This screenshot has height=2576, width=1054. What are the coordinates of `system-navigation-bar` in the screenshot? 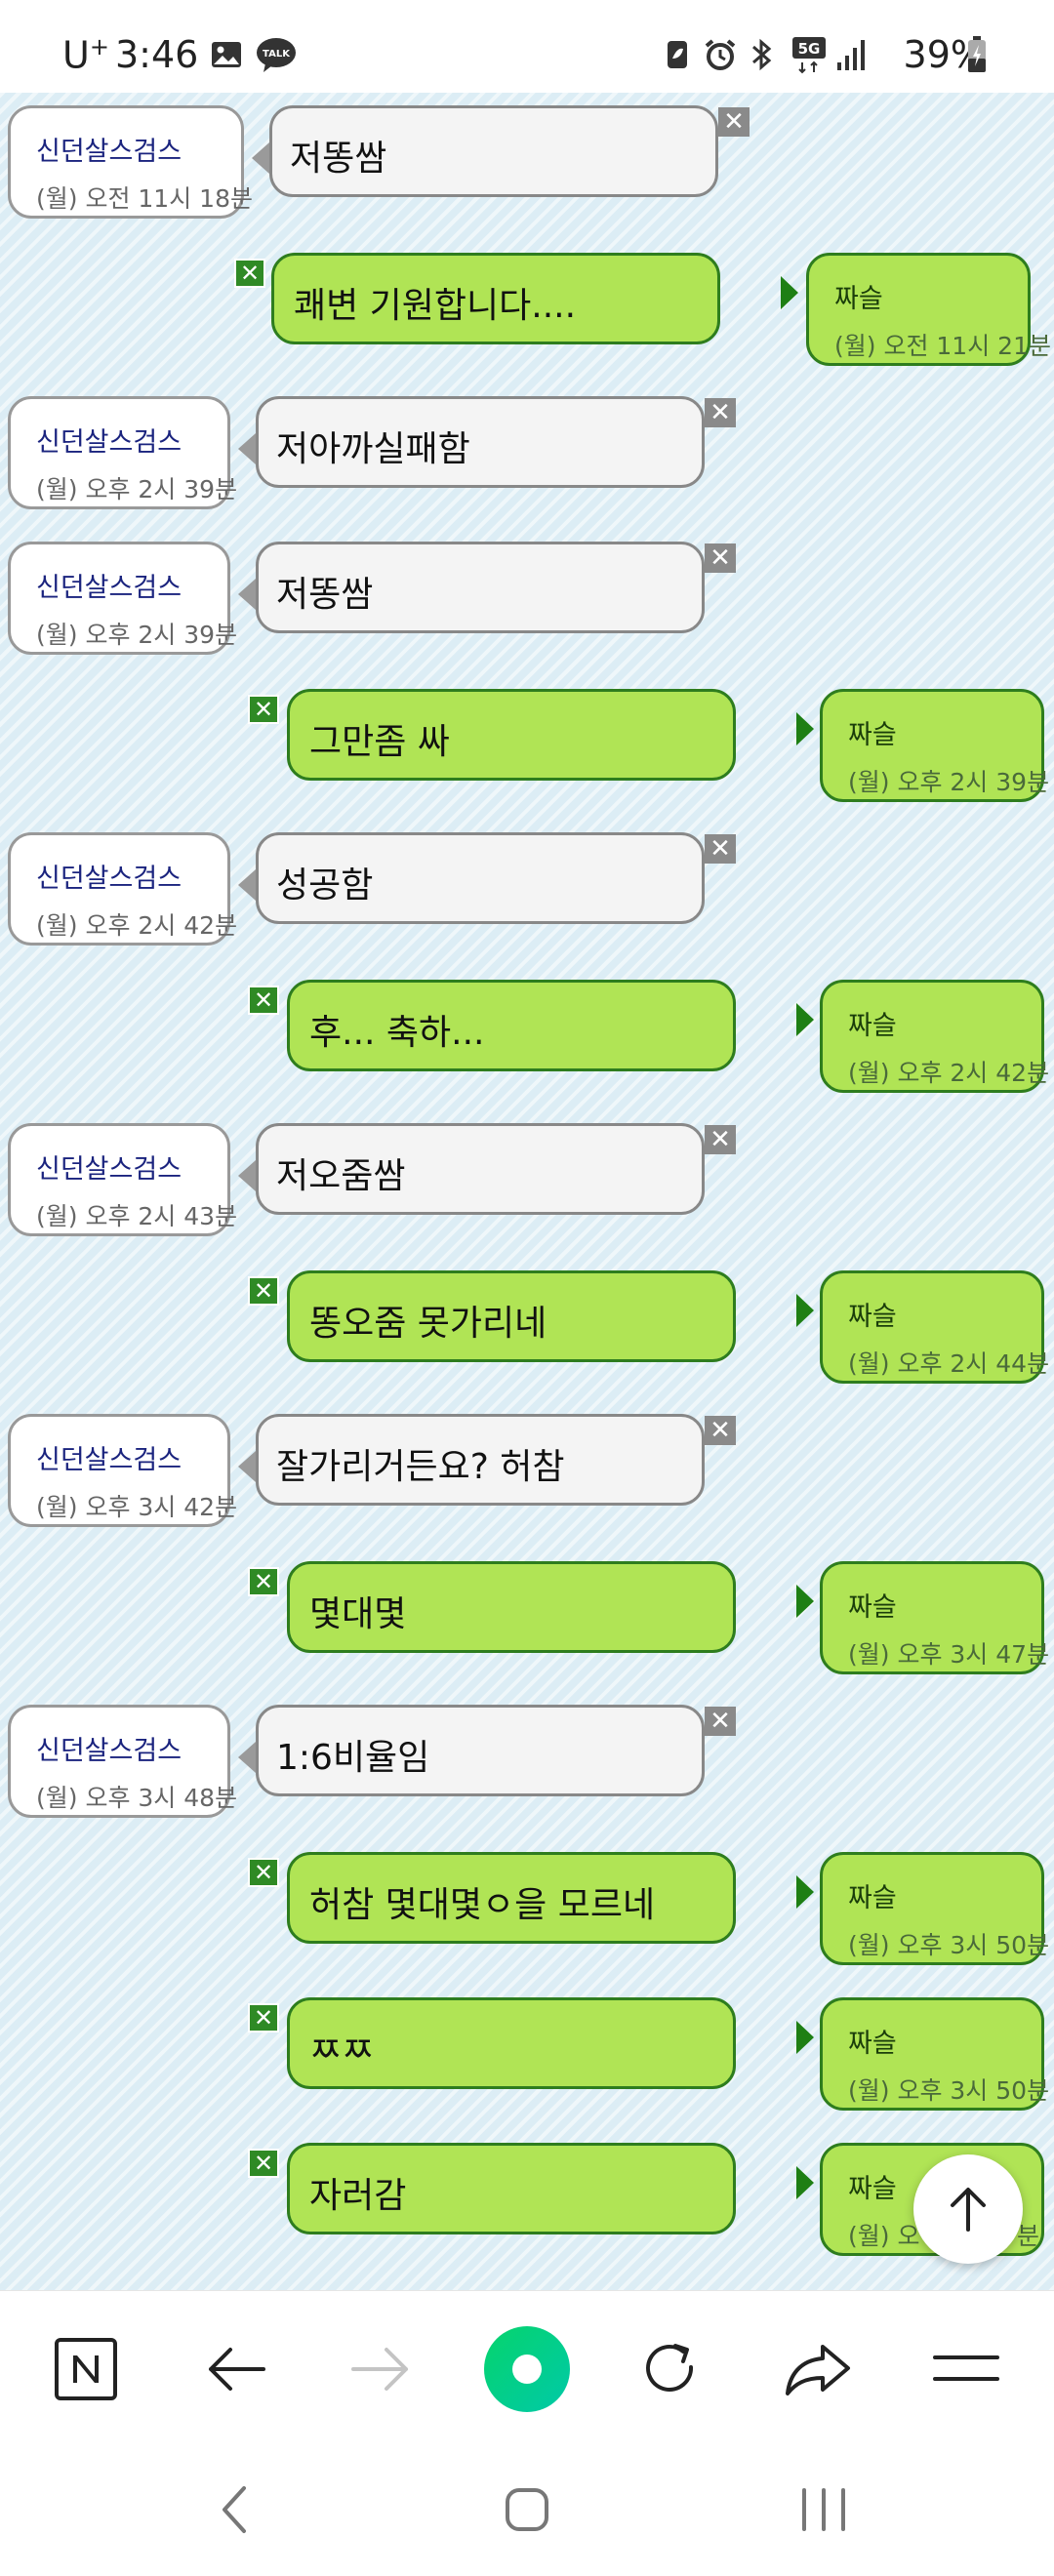 It's located at (527, 2508).